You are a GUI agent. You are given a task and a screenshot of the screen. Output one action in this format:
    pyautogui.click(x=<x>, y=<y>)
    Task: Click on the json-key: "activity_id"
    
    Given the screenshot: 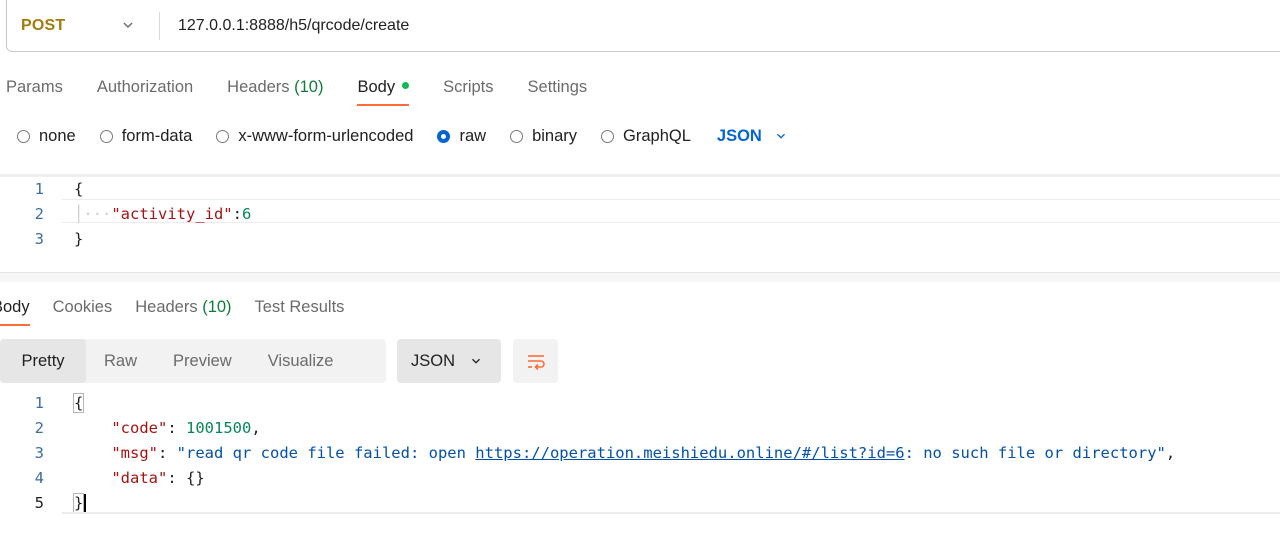 What is the action you would take?
    pyautogui.click(x=172, y=214)
    